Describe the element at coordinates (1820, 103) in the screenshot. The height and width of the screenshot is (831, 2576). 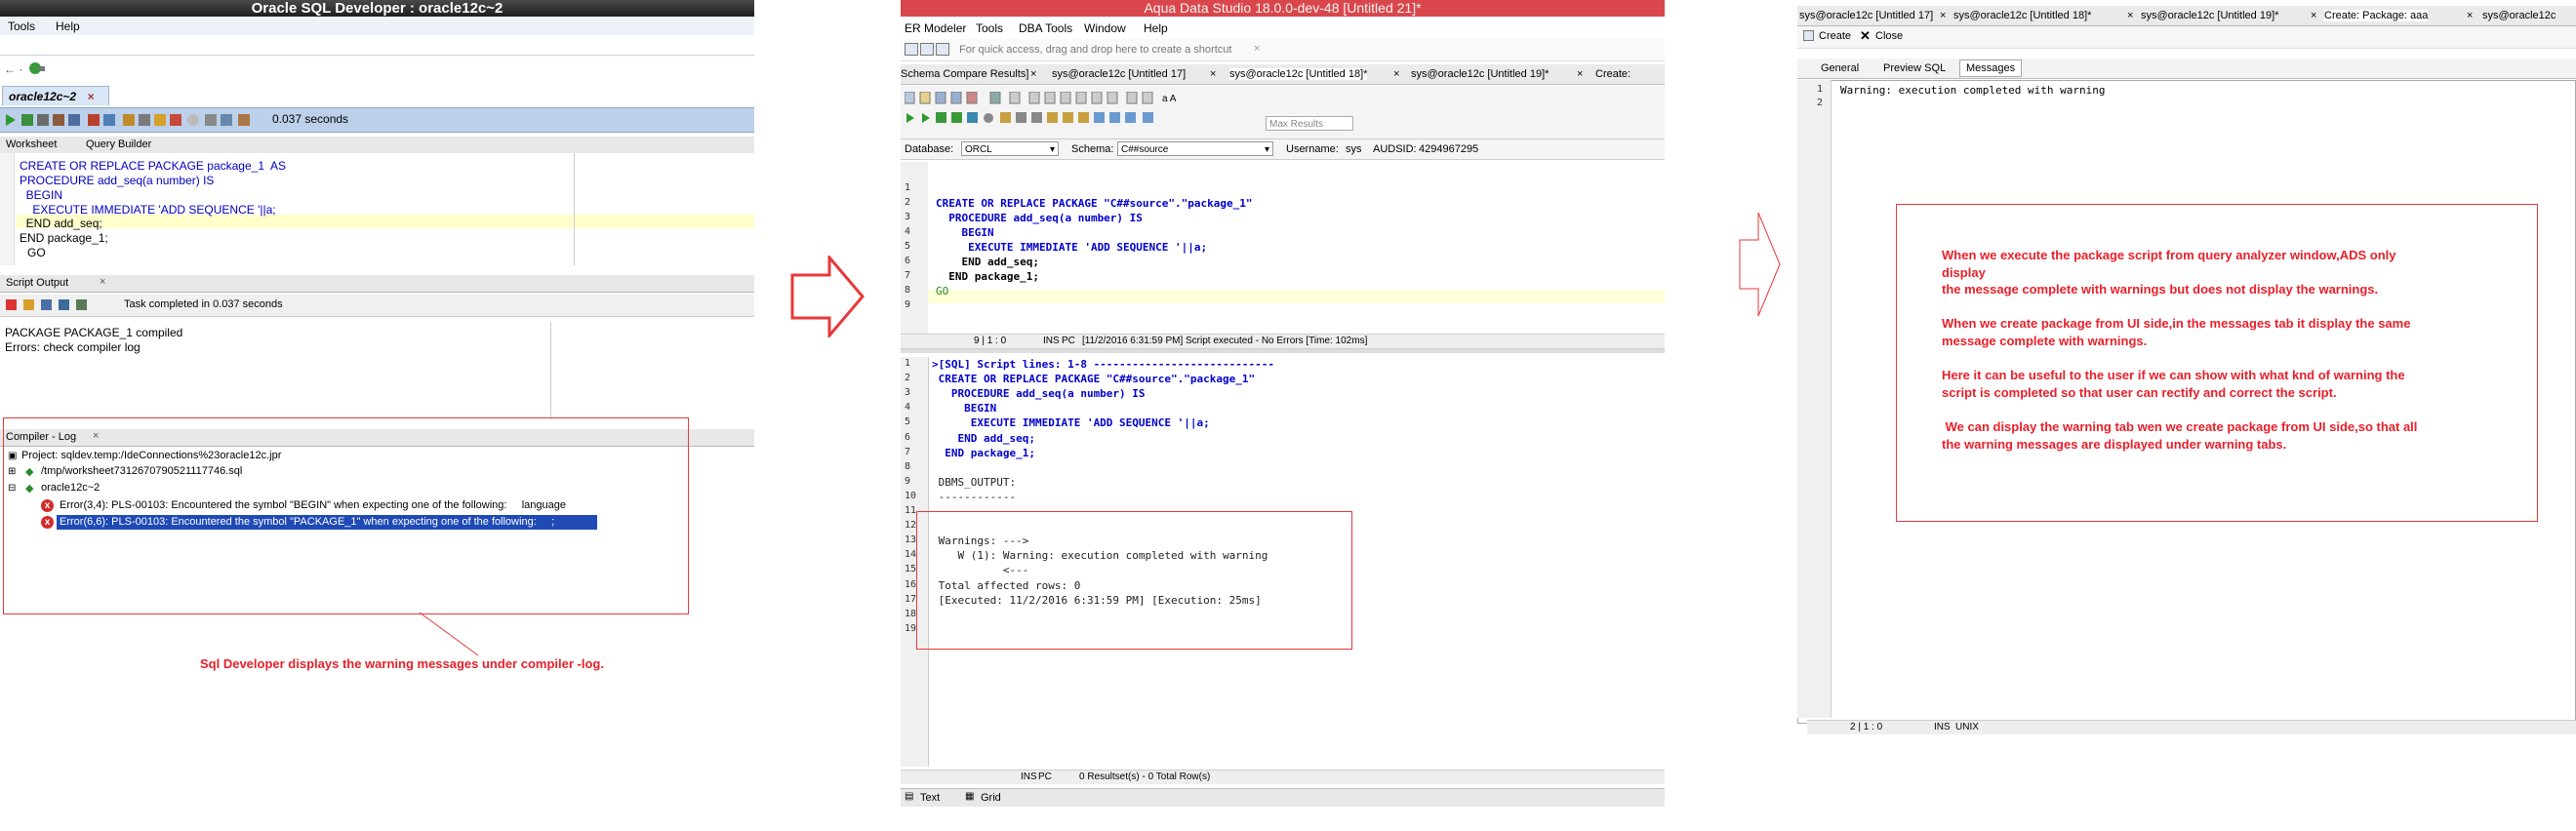
I see `line-number: 2` at that location.